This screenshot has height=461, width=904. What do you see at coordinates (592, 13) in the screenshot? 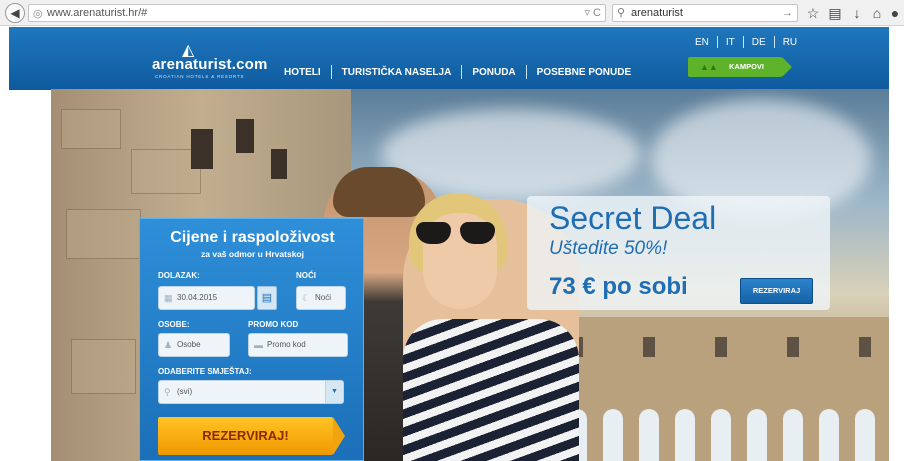
I see `reload-button: ▿ C` at bounding box center [592, 13].